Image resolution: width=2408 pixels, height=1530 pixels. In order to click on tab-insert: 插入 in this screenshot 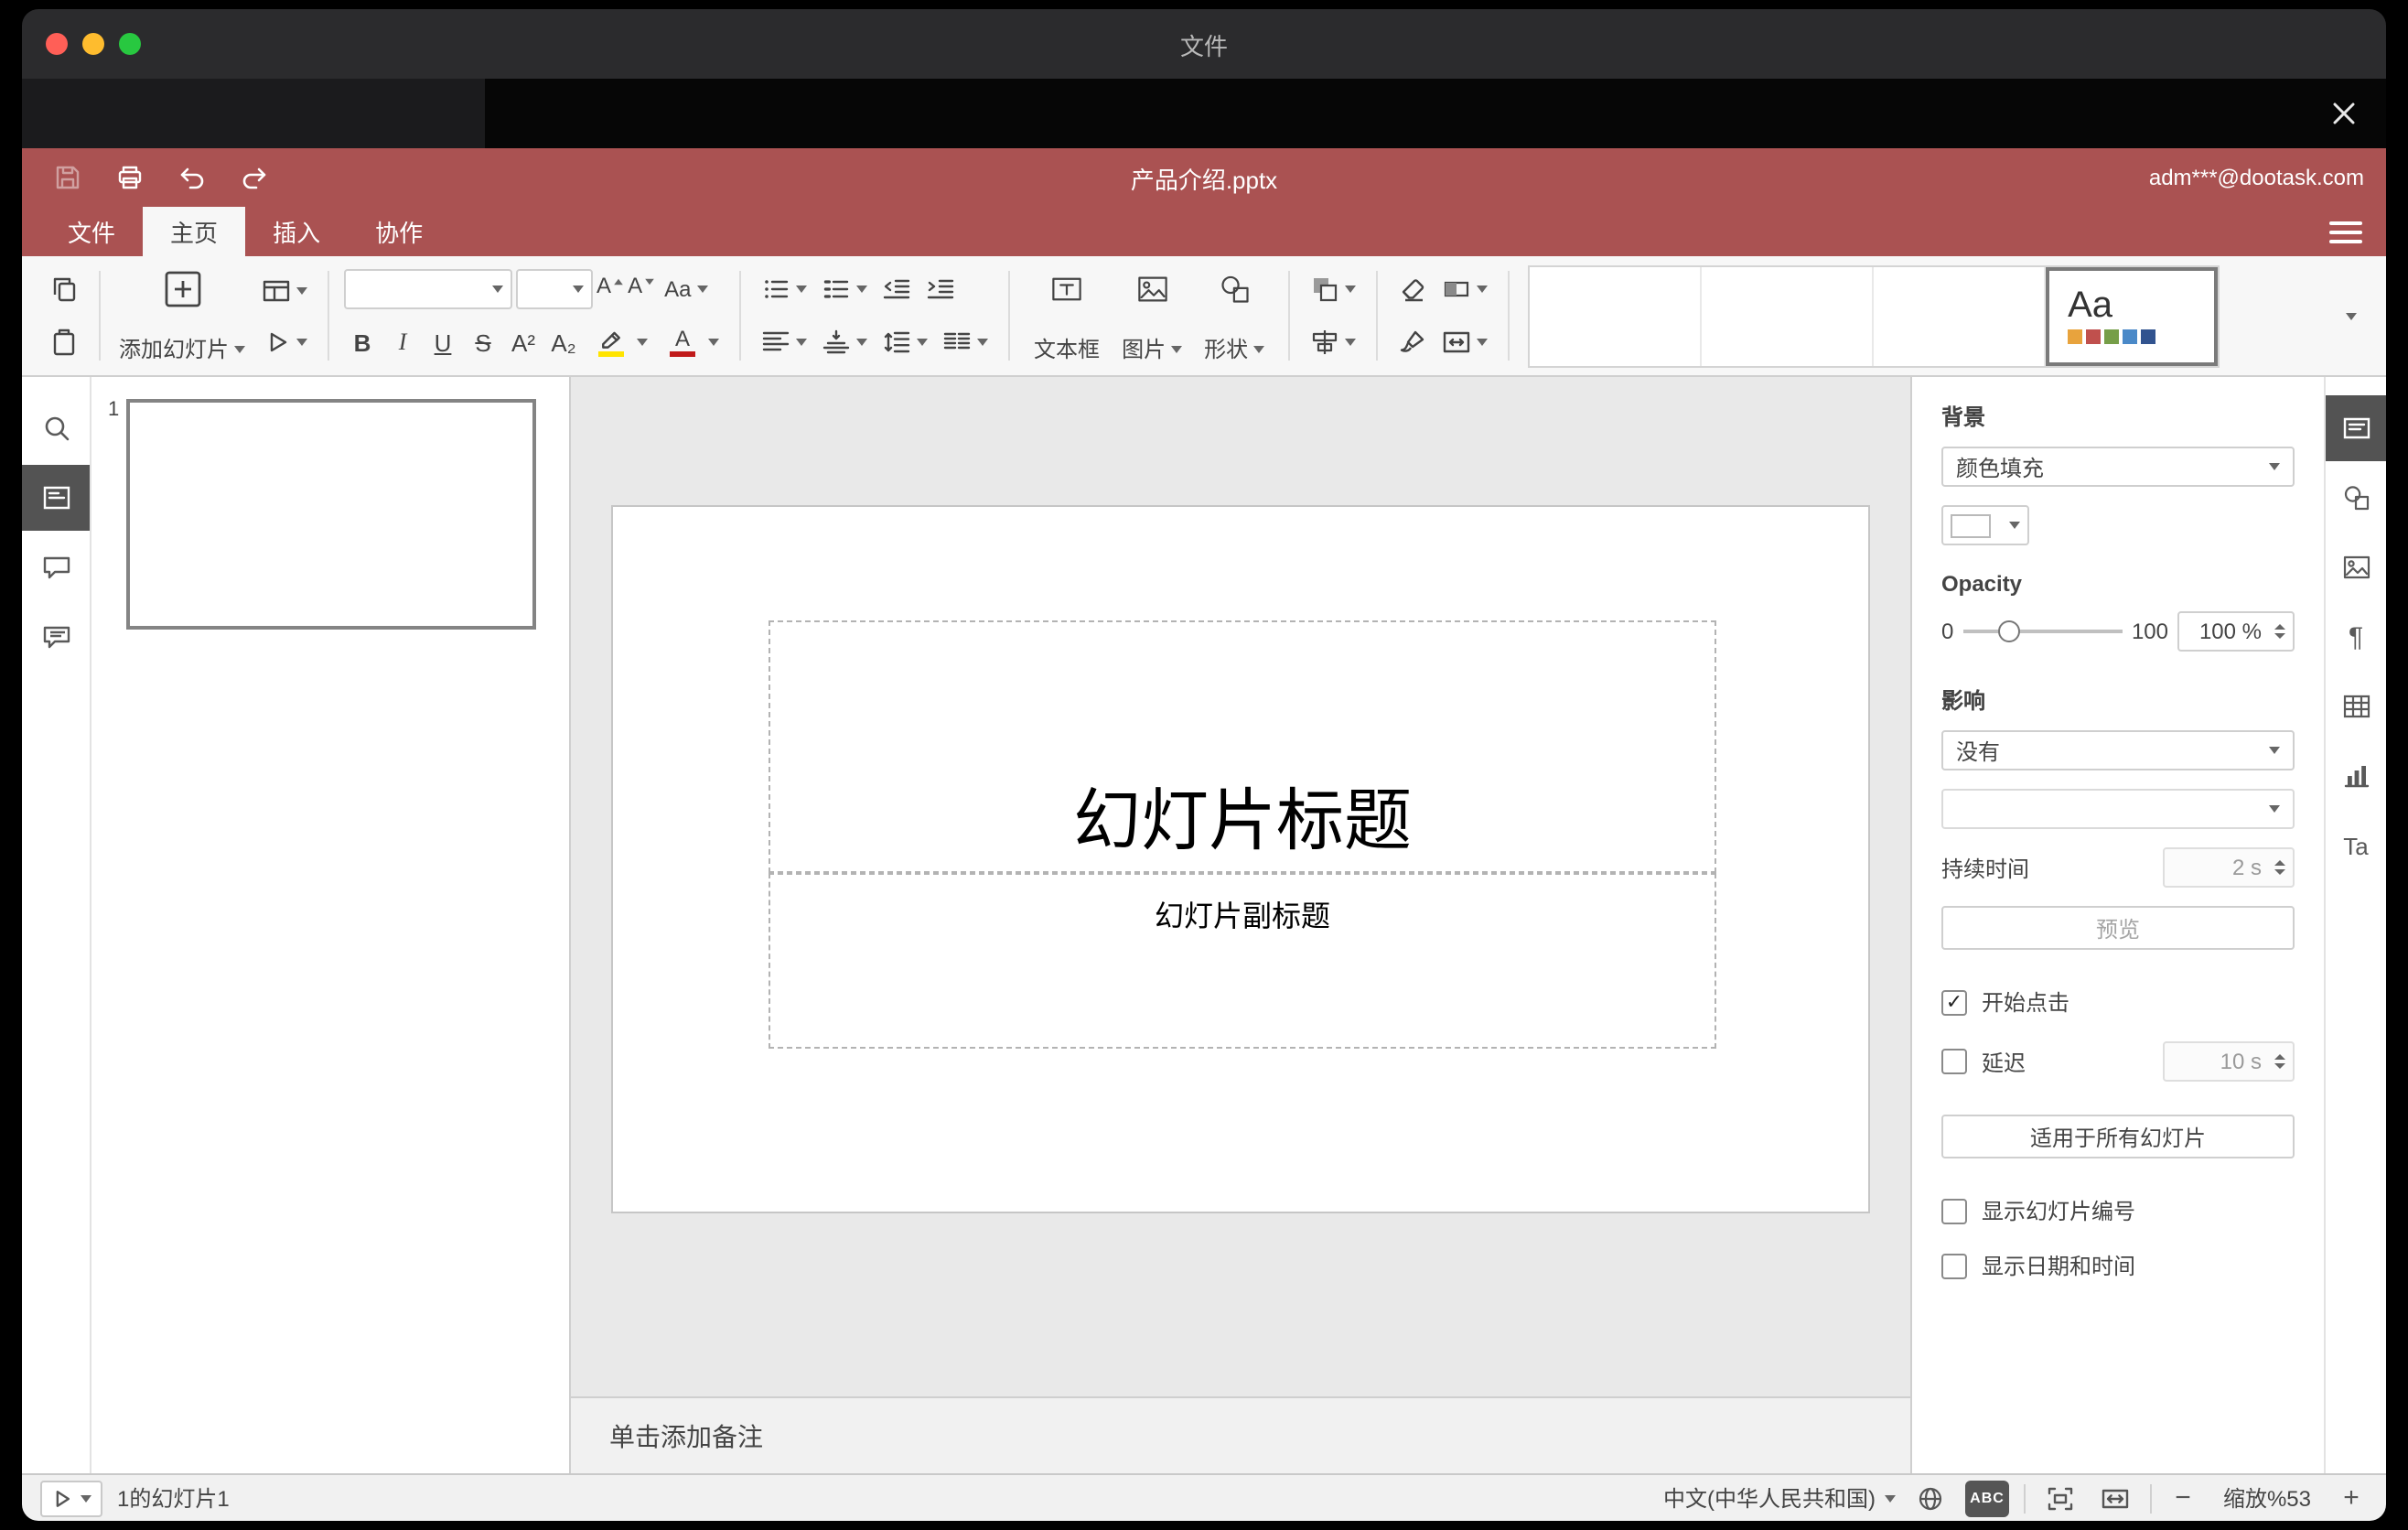, I will do `click(296, 231)`.